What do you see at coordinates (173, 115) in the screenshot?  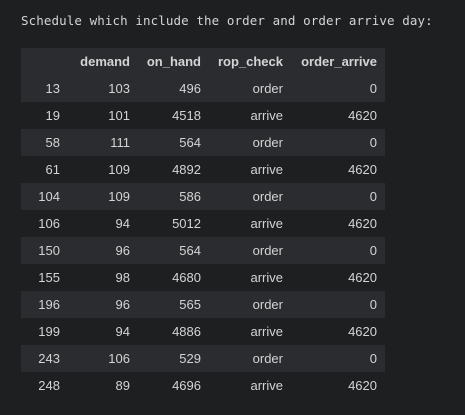 I see `cell-on-hand: 4518` at bounding box center [173, 115].